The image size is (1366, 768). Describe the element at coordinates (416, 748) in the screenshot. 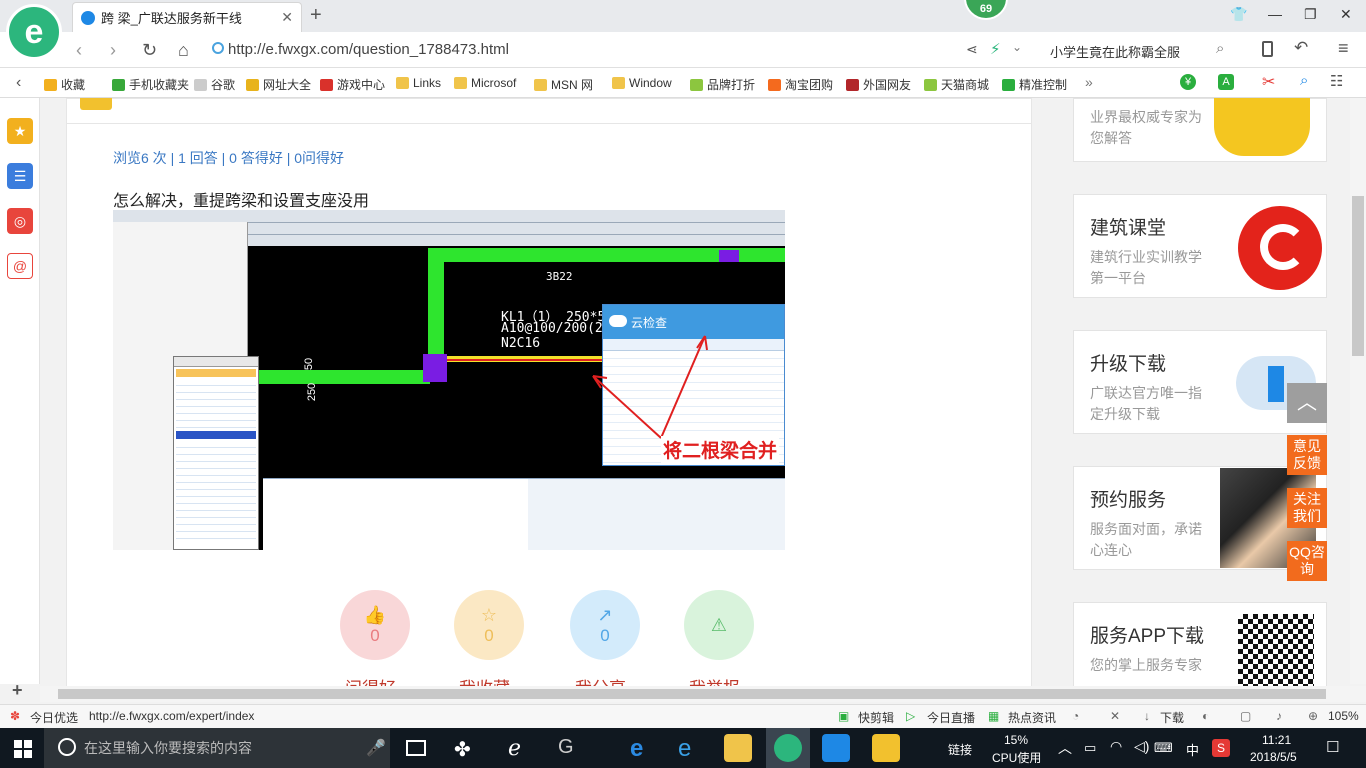

I see `task-view-icon` at that location.